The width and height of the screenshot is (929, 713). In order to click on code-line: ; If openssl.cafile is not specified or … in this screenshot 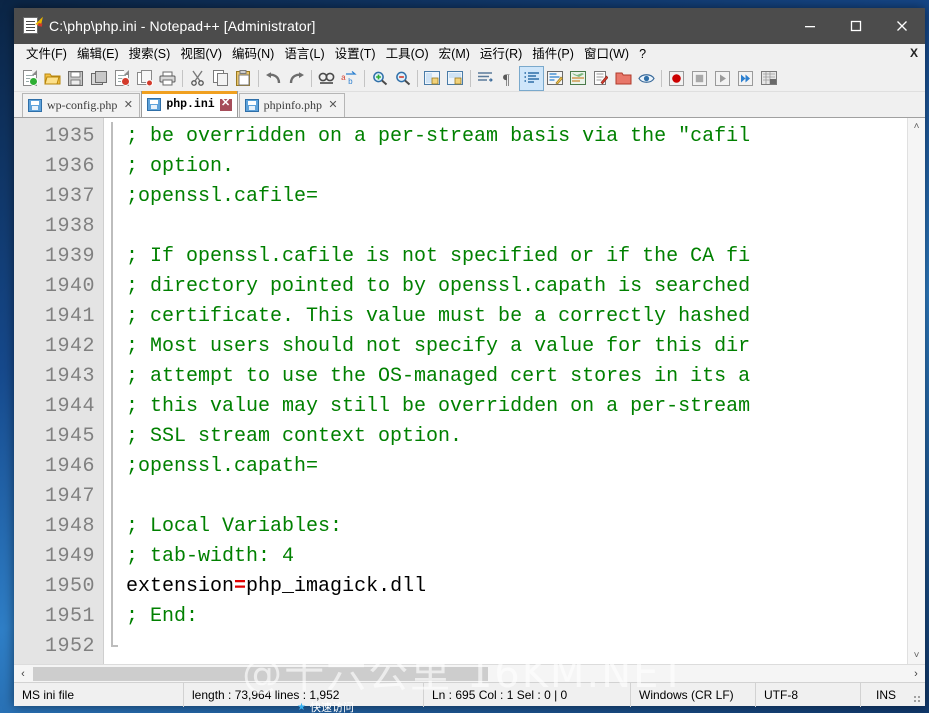, I will do `click(514, 257)`.